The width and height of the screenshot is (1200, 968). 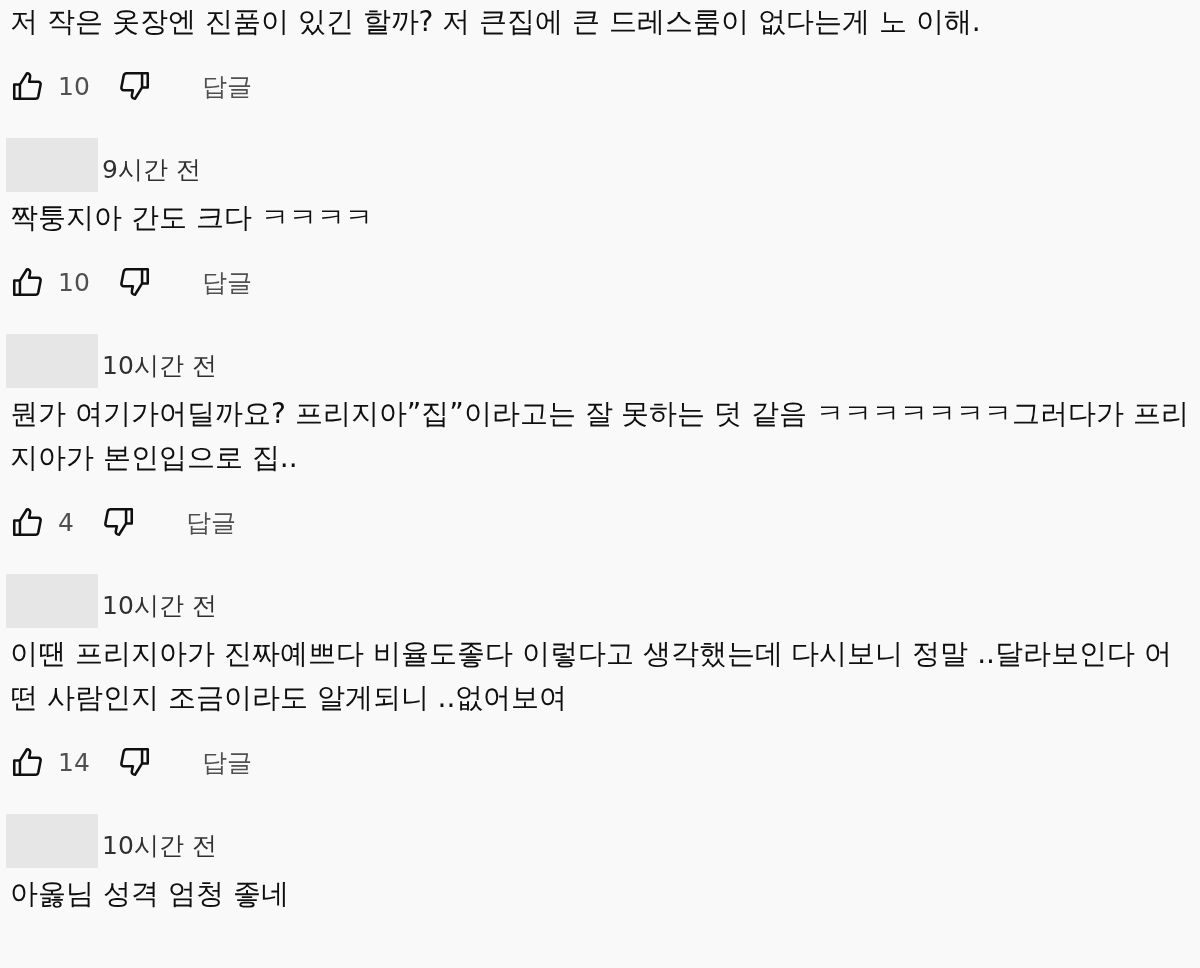 I want to click on comment-text: 짝퉁지아 간도 크다 ㅋㅋㅋㅋ, so click(x=192, y=218).